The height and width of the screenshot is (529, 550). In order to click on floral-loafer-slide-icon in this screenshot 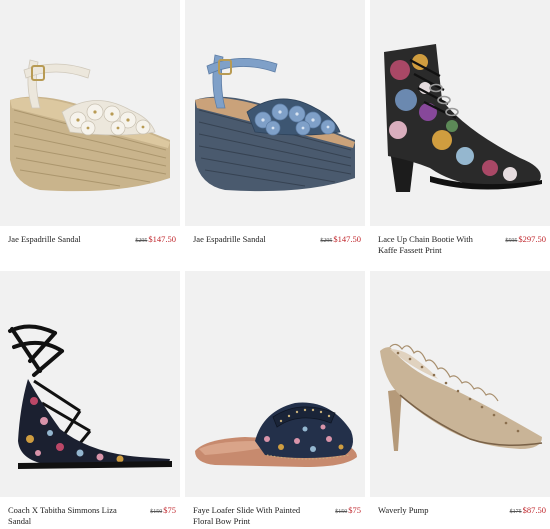, I will do `click(276, 434)`.